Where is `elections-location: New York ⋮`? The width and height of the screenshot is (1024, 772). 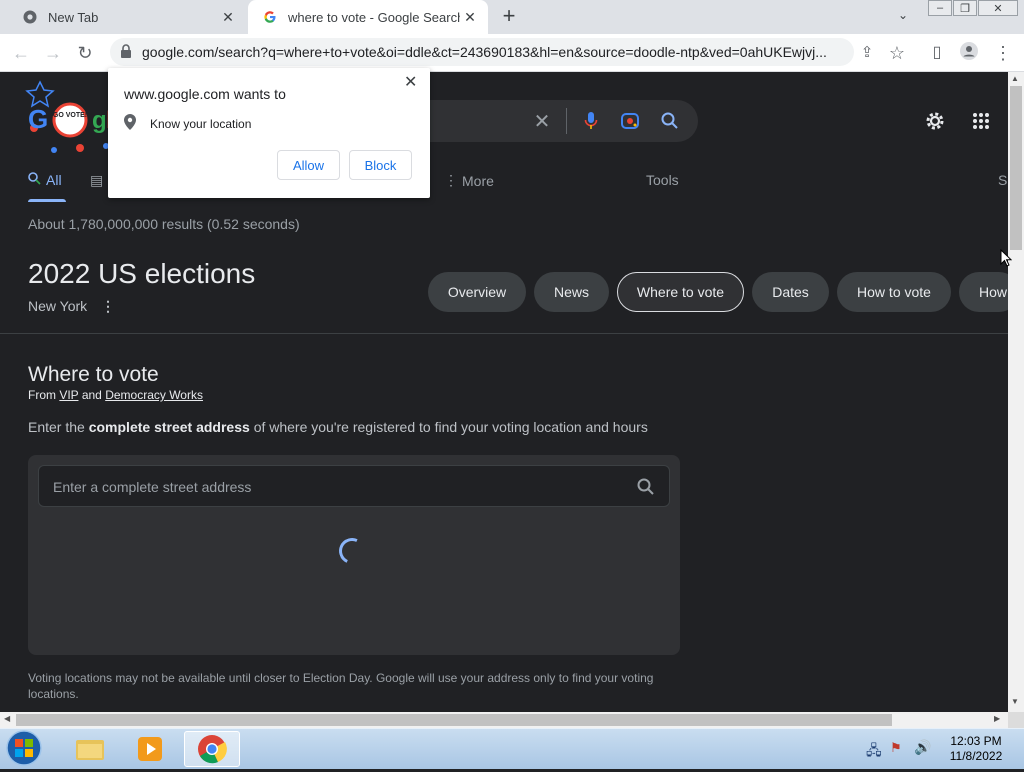
elections-location: New York ⋮ is located at coordinates (71, 306).